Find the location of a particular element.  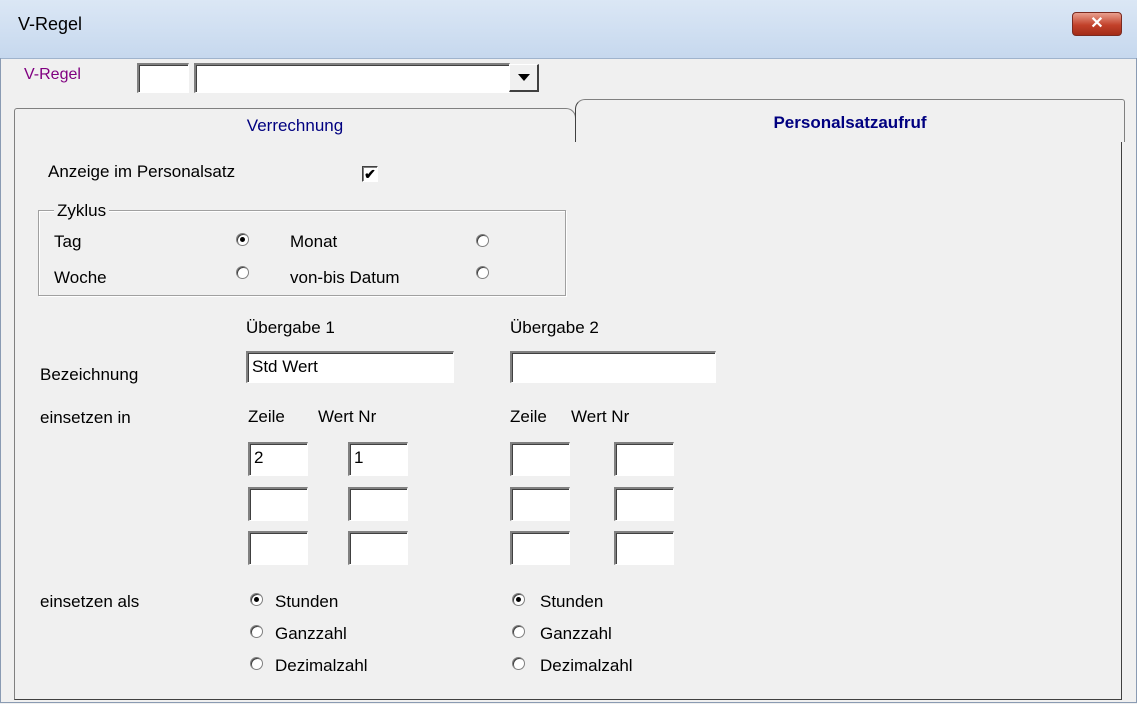

uebergabe2-als-stunden-radio is located at coordinates (518, 599).